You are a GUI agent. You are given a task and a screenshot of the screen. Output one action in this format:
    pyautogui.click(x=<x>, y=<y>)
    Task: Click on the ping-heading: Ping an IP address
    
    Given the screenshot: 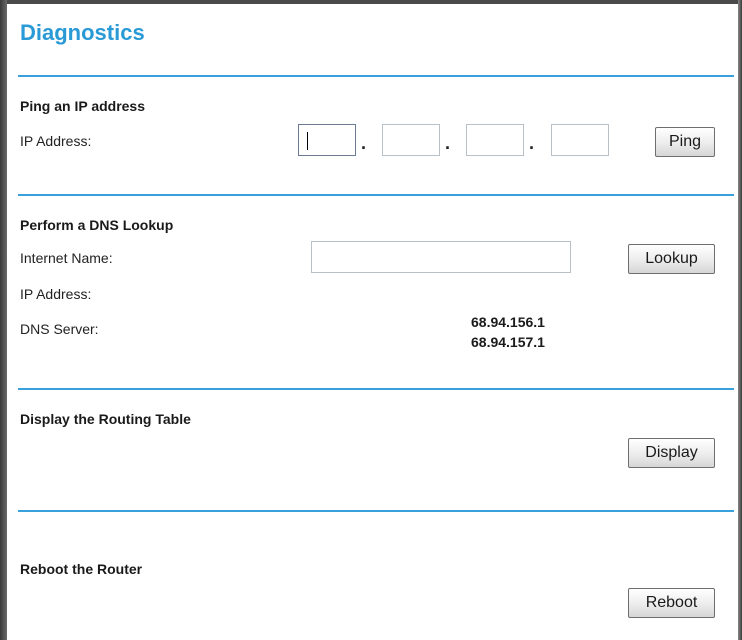 What is the action you would take?
    pyautogui.click(x=83, y=106)
    